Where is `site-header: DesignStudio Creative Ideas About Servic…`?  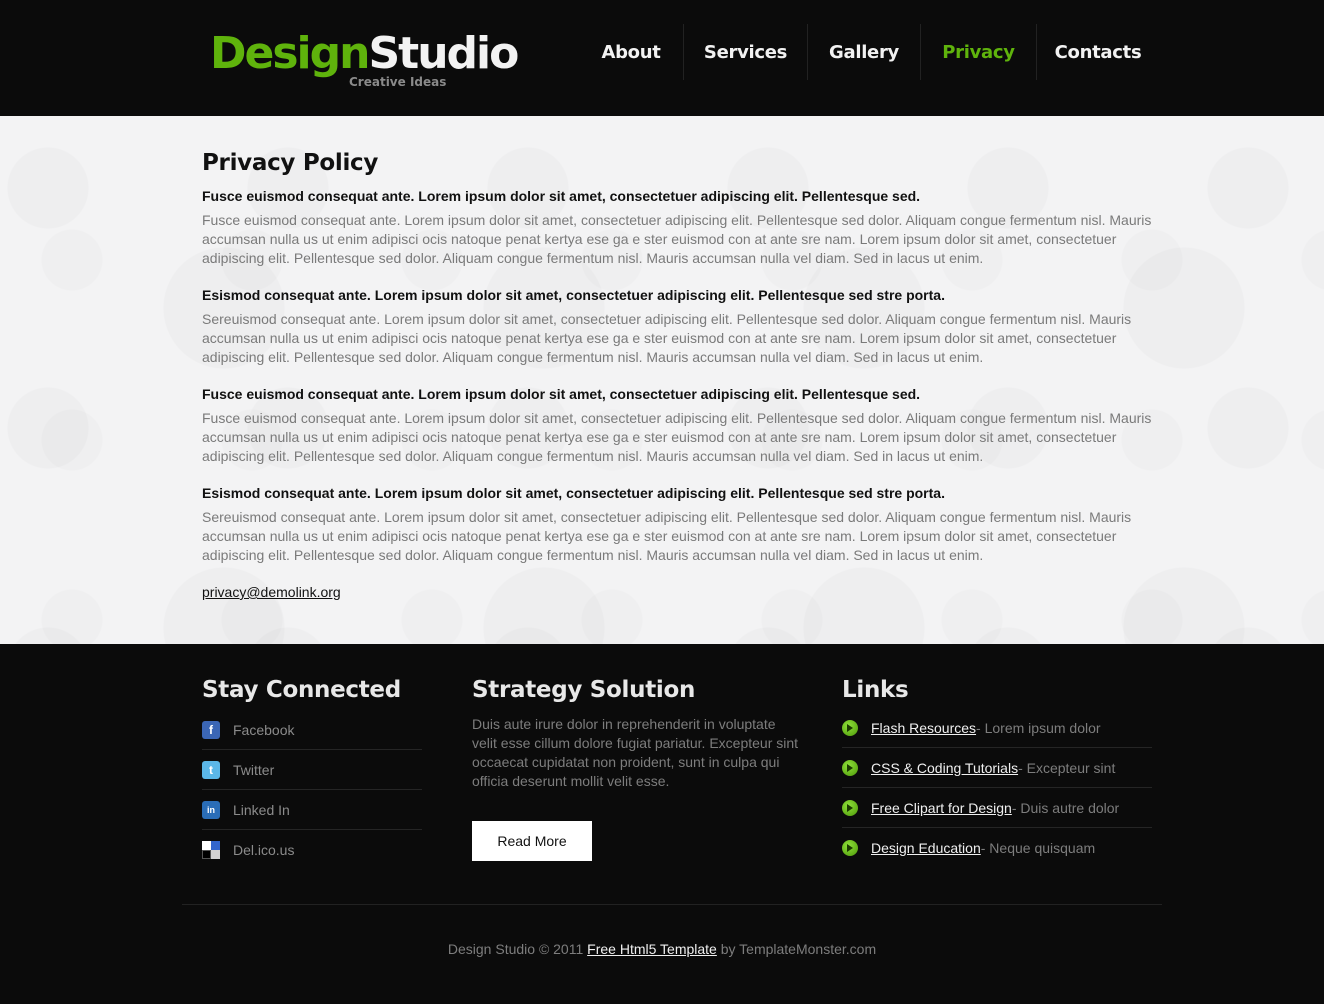
site-header: DesignStudio Creative Ideas About Servic… is located at coordinates (662, 58).